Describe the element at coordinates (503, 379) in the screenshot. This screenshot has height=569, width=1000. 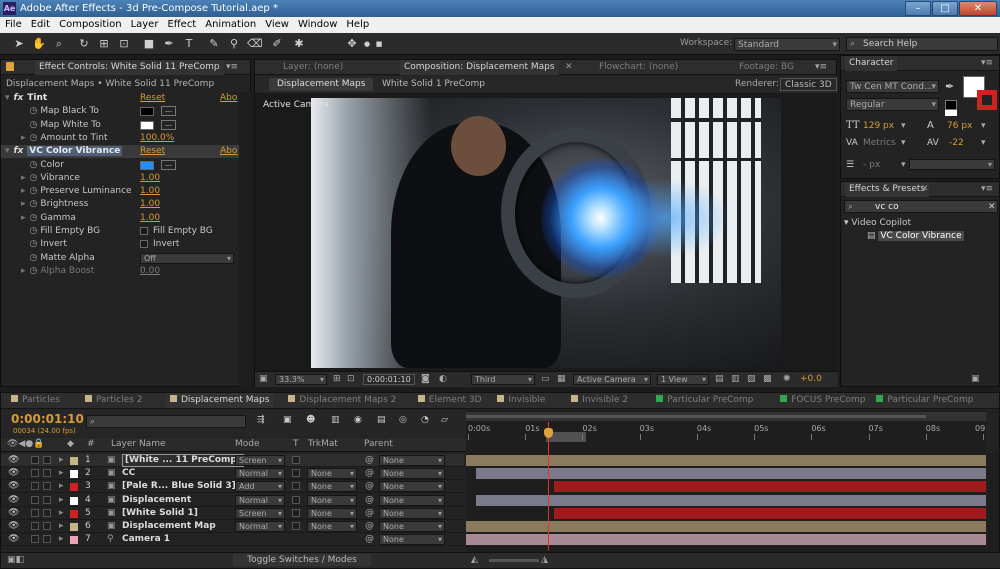
I see `resolution-select: Third` at that location.